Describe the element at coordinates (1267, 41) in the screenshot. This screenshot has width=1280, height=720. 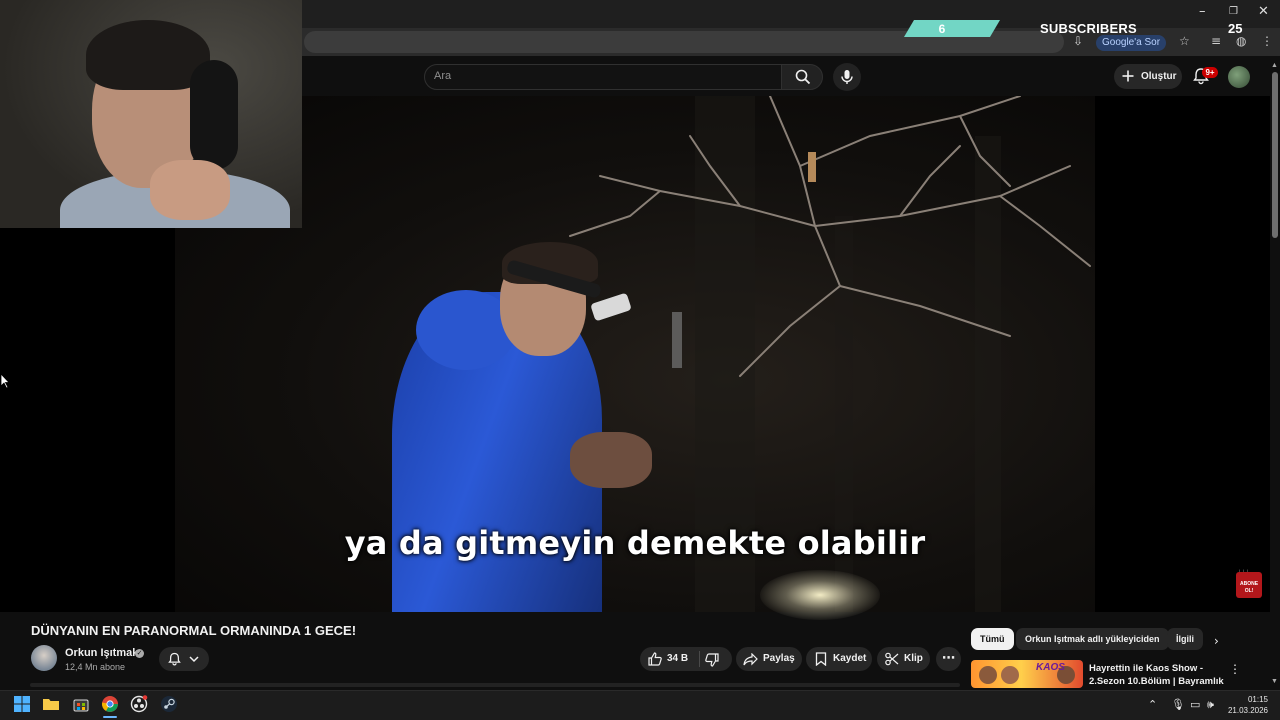
I see `menu-kebab-icon: ⋮` at that location.